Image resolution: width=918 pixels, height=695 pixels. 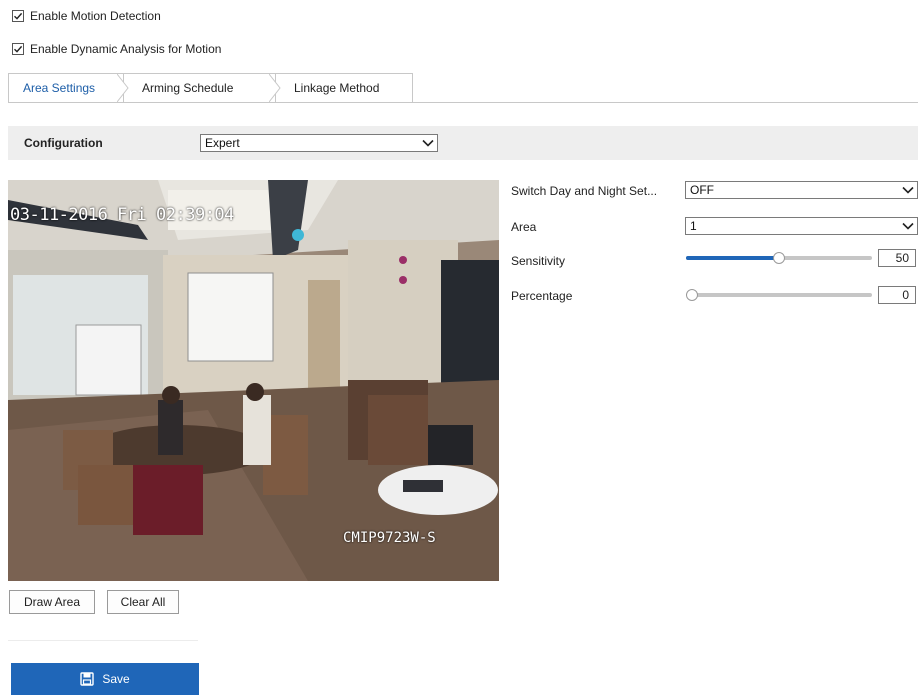 I want to click on clear-all-button: Clear All, so click(x=143, y=602).